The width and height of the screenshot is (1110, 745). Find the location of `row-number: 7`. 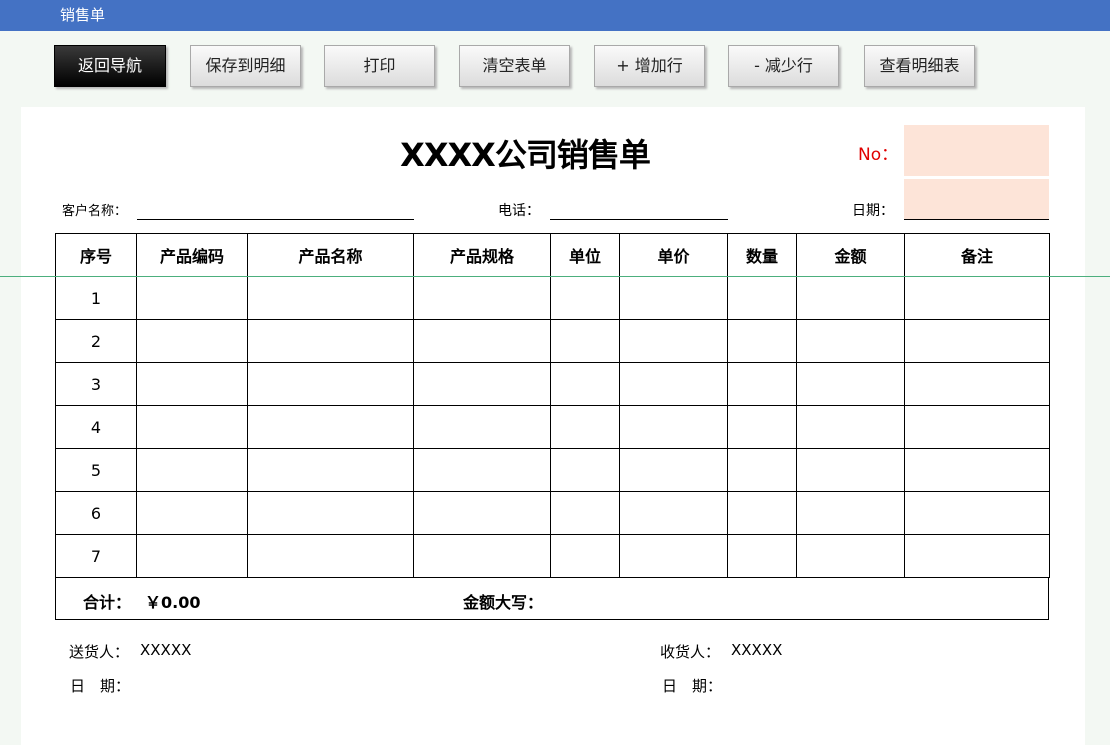

row-number: 7 is located at coordinates (96, 556).